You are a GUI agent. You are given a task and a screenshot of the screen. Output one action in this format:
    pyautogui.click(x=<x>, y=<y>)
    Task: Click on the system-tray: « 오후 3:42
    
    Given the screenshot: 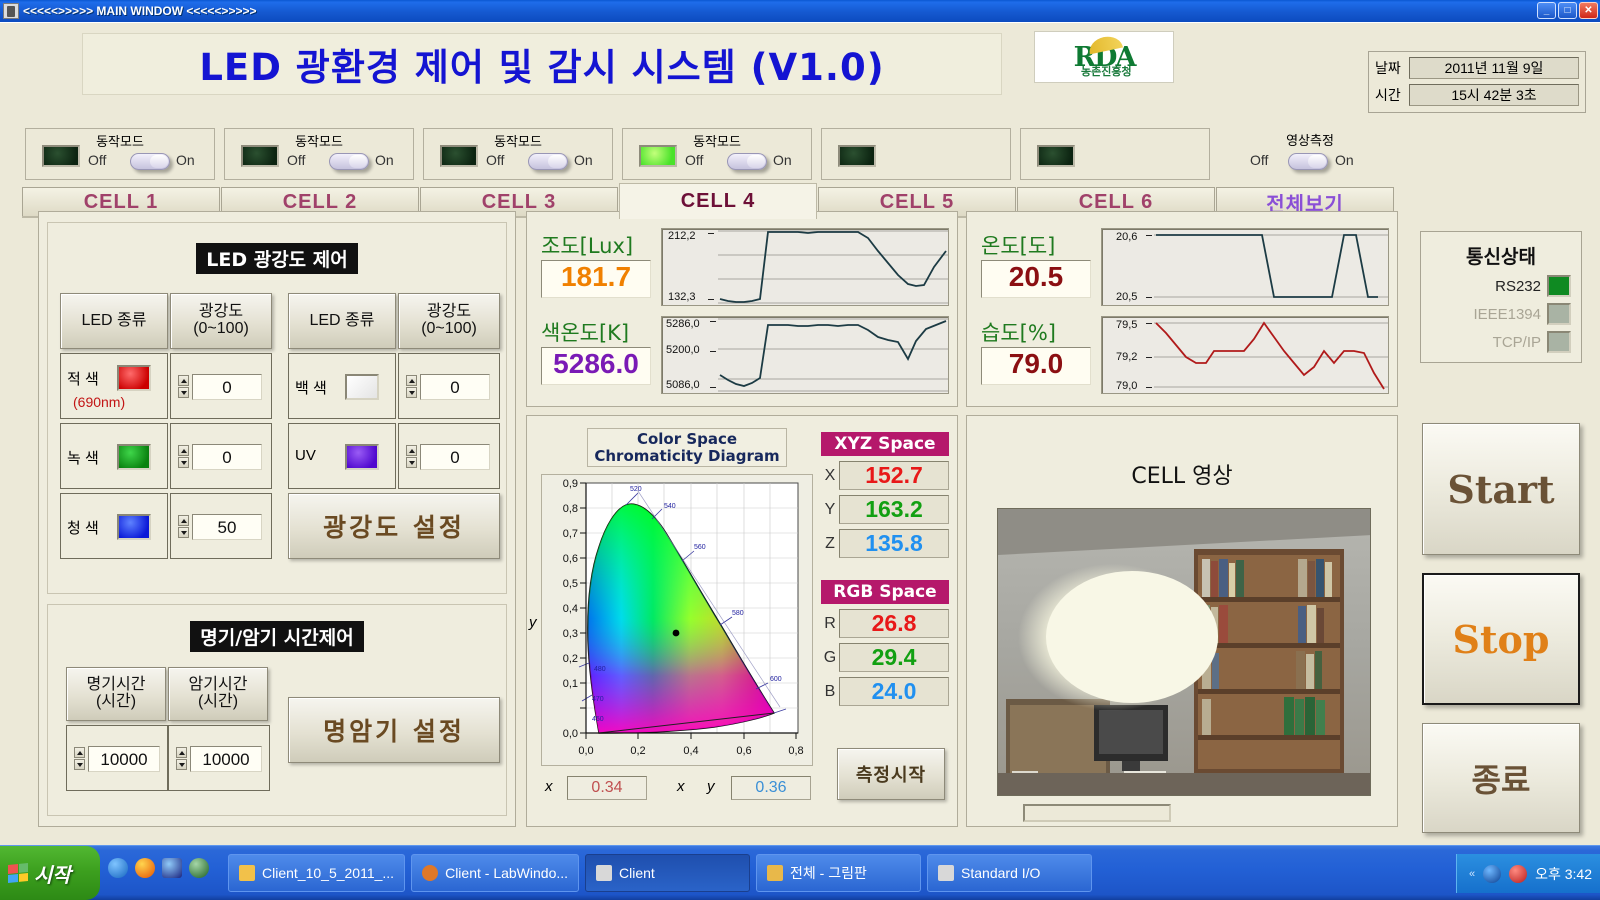 What is the action you would take?
    pyautogui.click(x=1527, y=873)
    